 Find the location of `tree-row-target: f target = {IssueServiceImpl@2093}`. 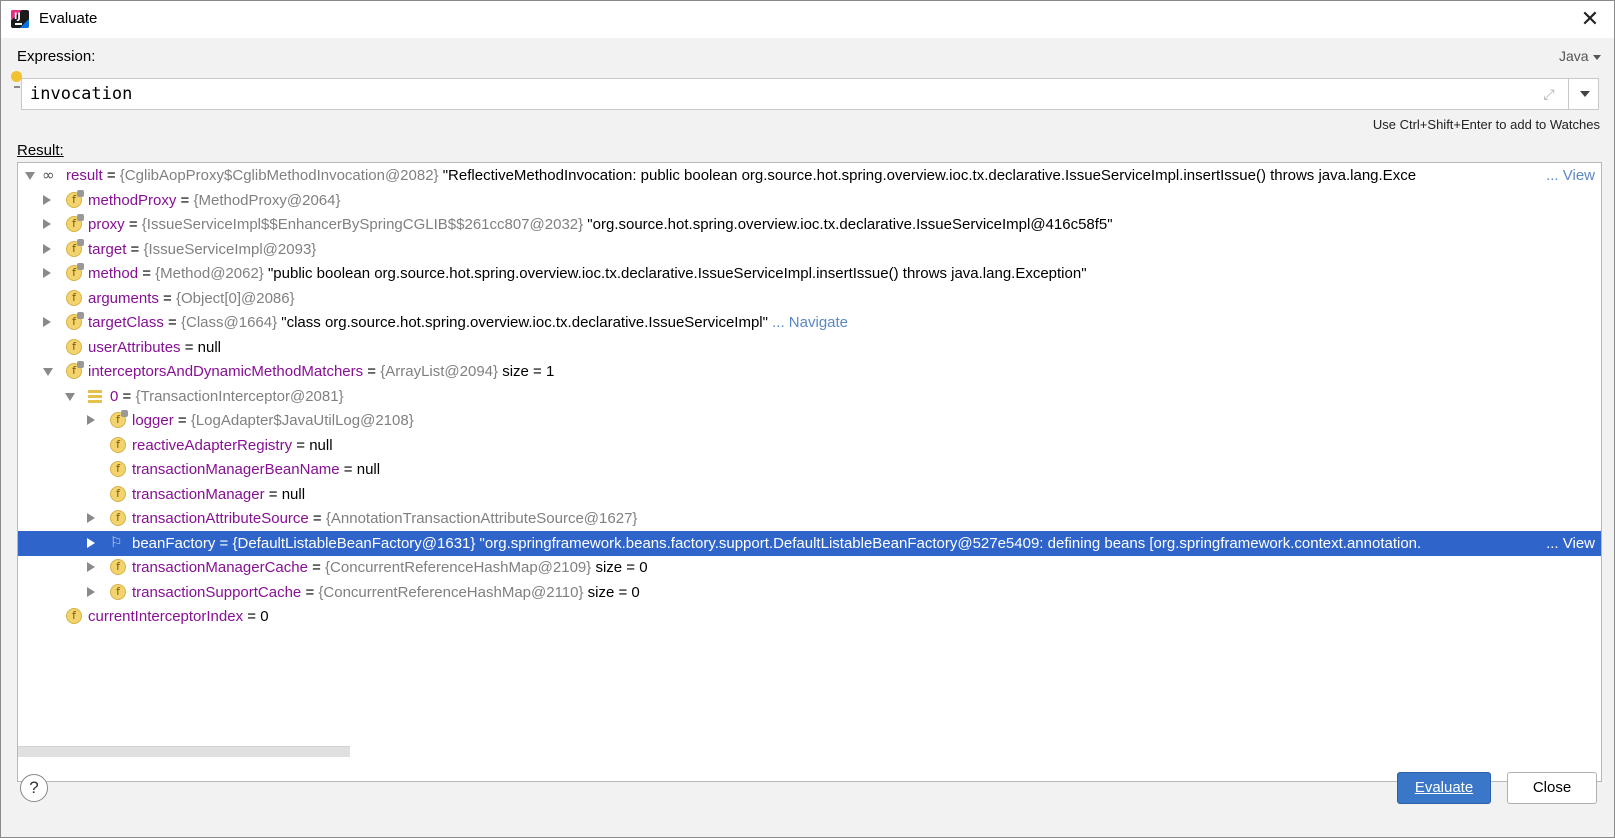

tree-row-target: f target = {IssueServiceImpl@2093} is located at coordinates (809, 249).